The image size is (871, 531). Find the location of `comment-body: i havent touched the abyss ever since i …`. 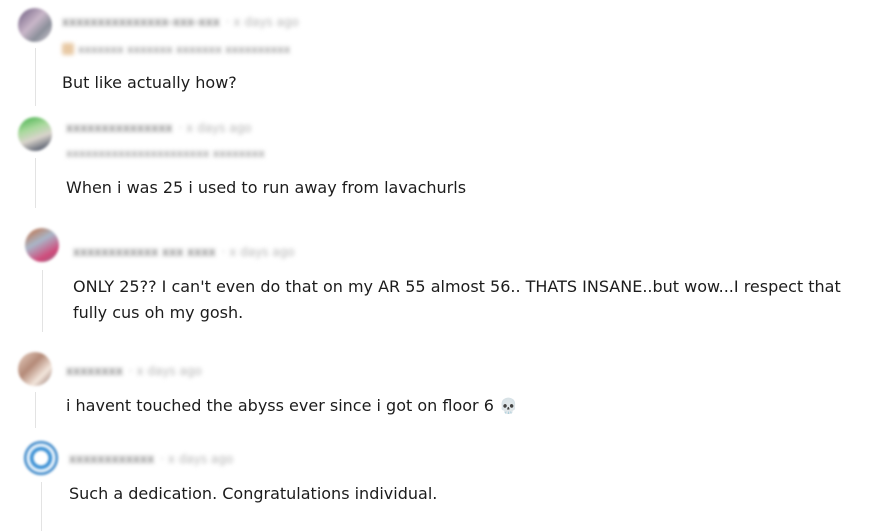

comment-body: i havent touched the abyss ever since i … is located at coordinates (292, 406).